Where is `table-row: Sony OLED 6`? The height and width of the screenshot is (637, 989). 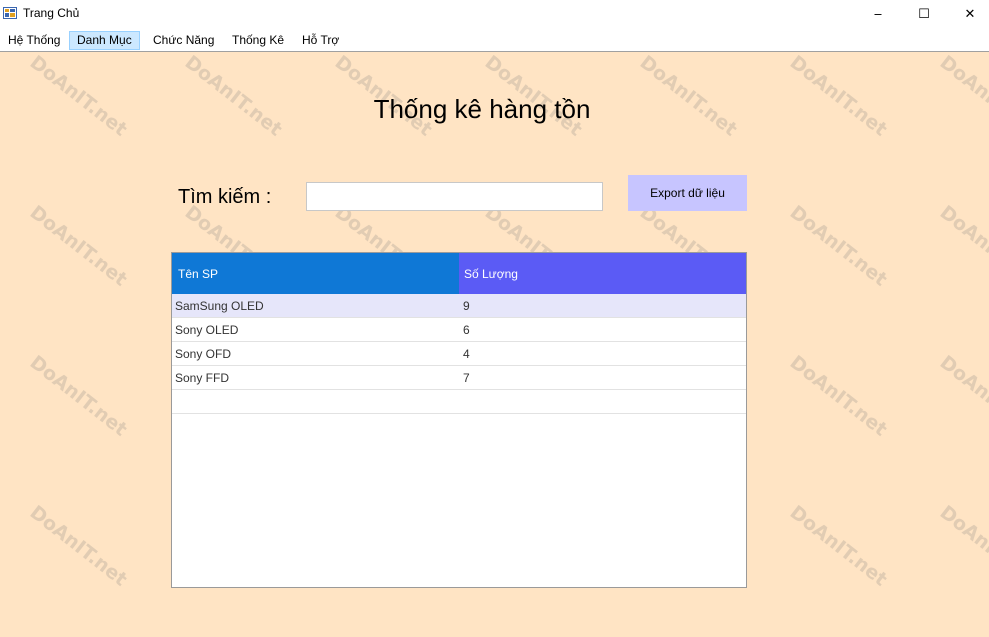
table-row: Sony OLED 6 is located at coordinates (459, 330).